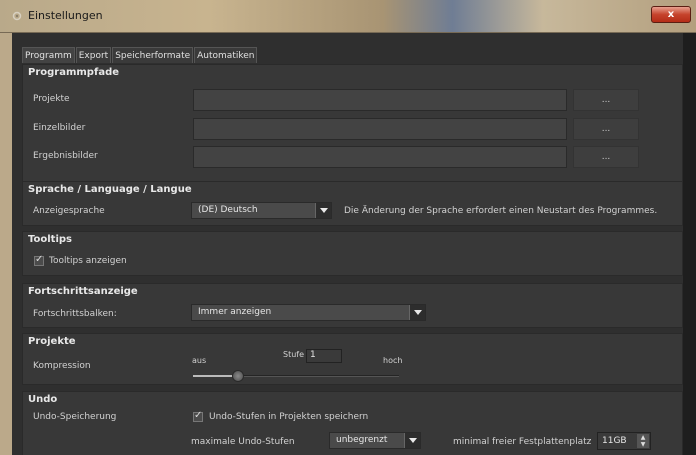 This screenshot has height=455, width=696. I want to click on disk-space-spinbox: 11GB ▲ ▼, so click(624, 441).